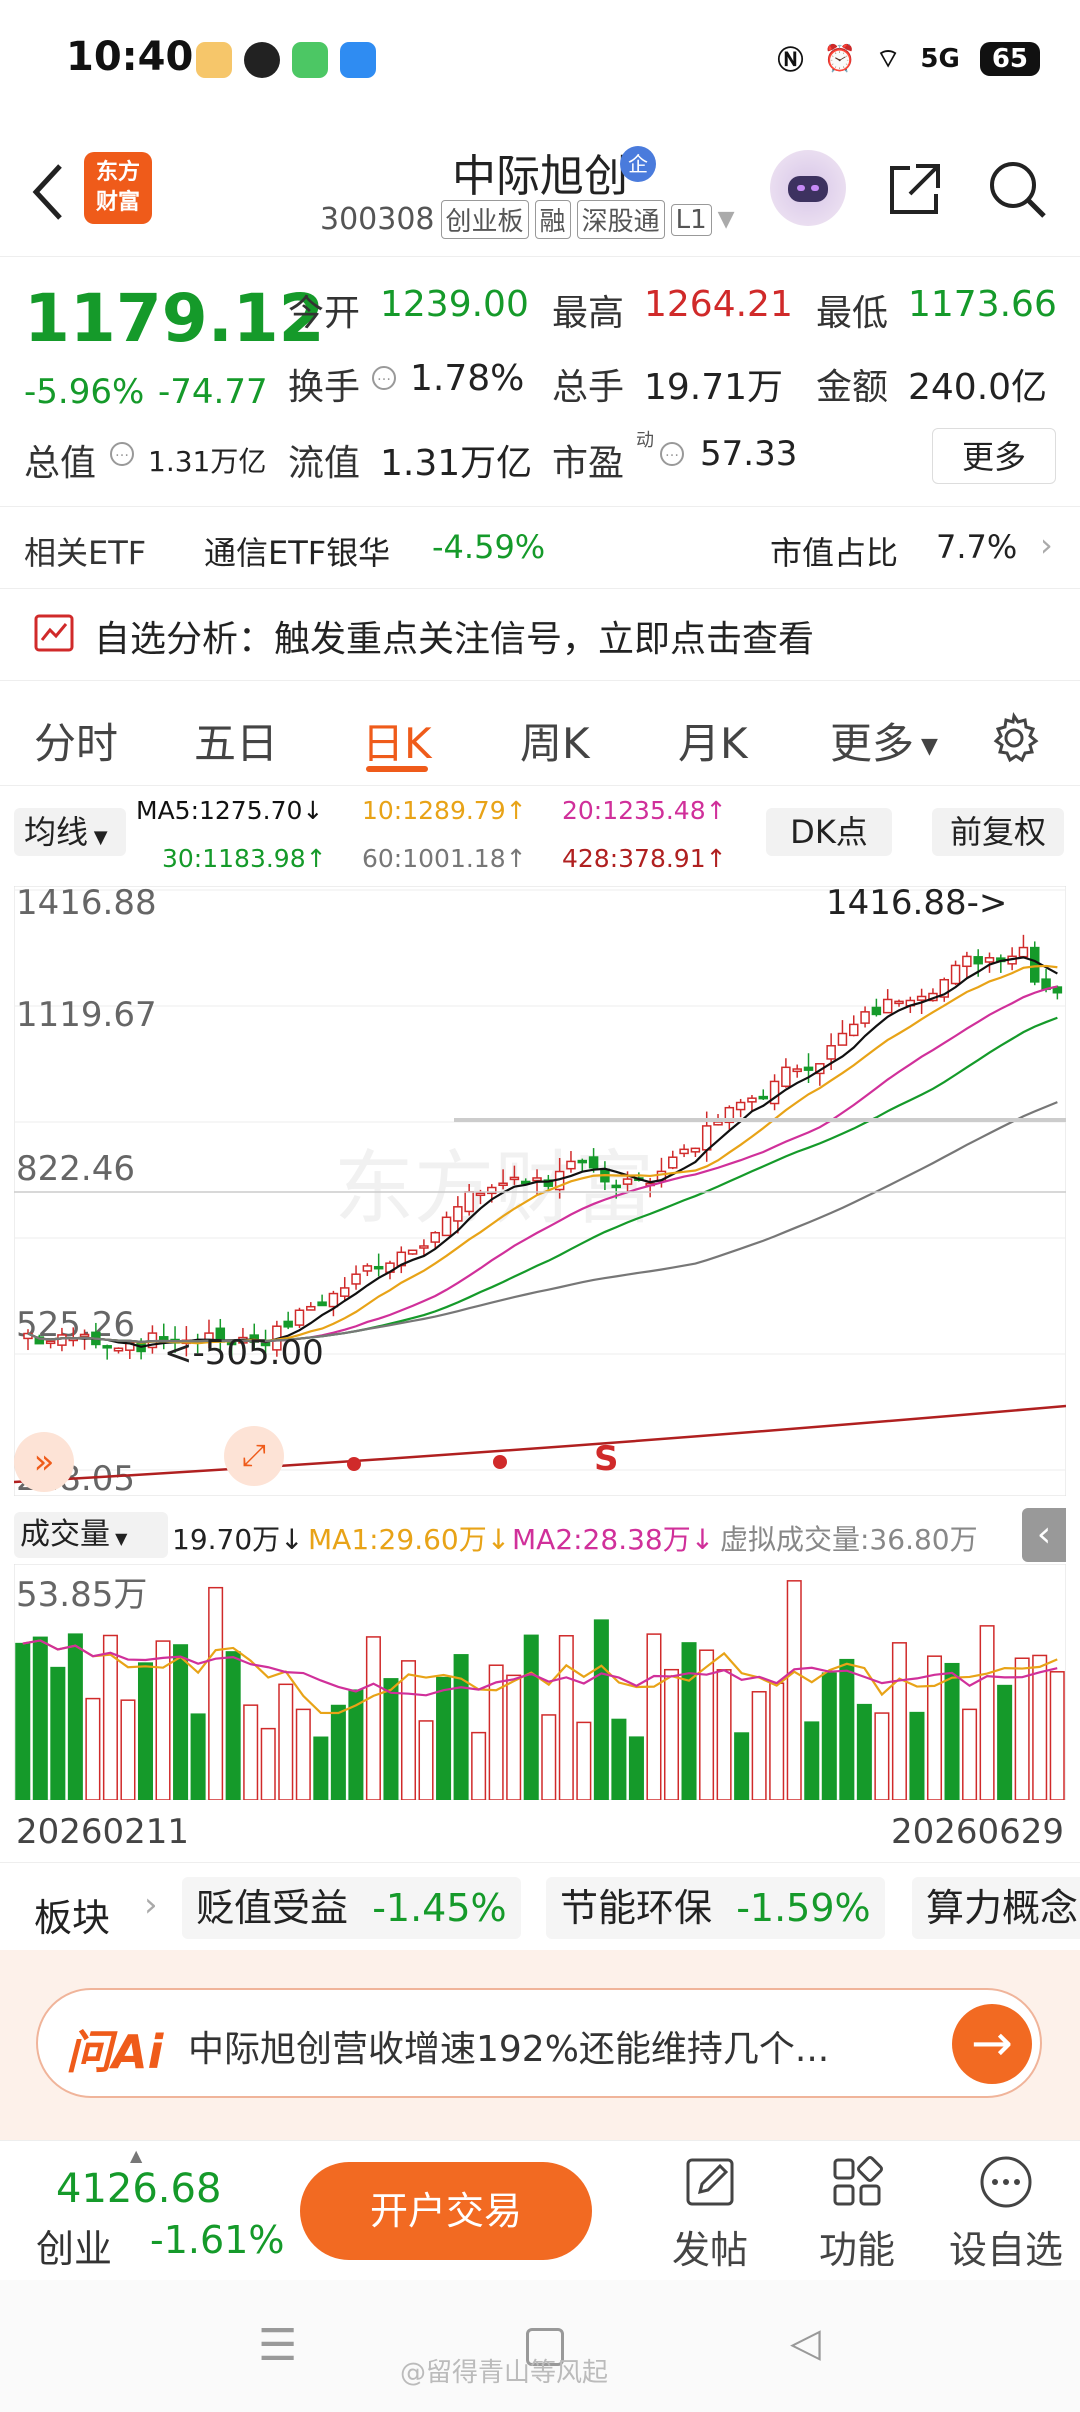 The width and height of the screenshot is (1080, 2412). I want to click on high-label: 最高, so click(588, 313).